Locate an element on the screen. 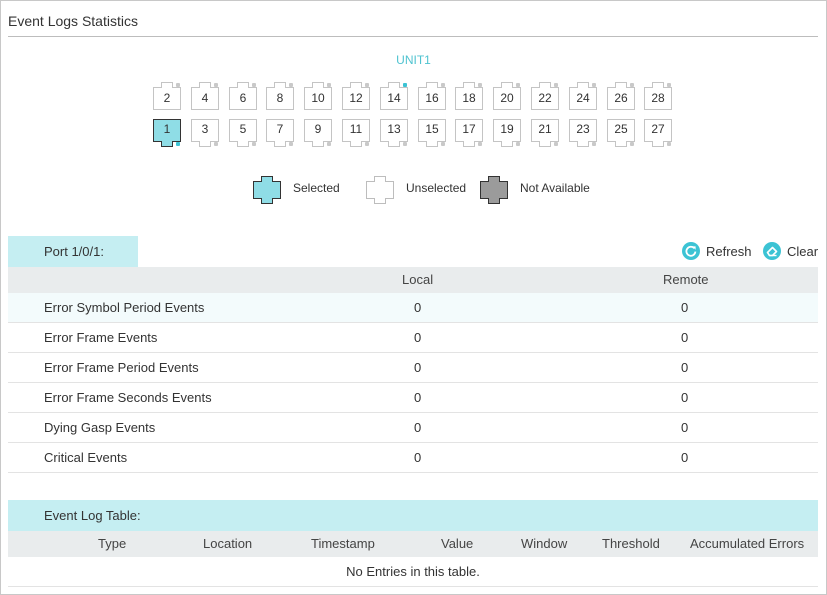 The height and width of the screenshot is (595, 827). stats-row: Error Frame Events 0 0 is located at coordinates (413, 338).